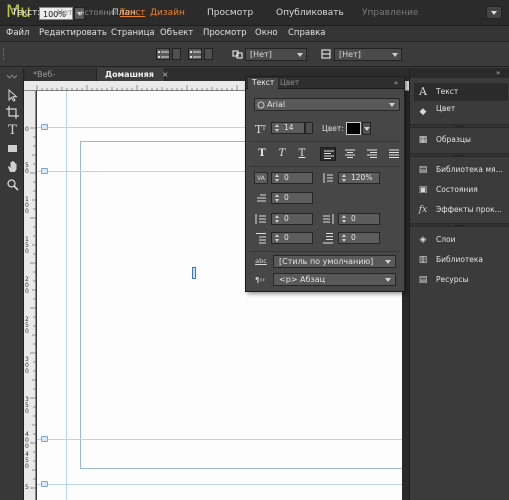 The width and height of the screenshot is (509, 500). Describe the element at coordinates (289, 83) in the screenshot. I see `tab-color: Цвет` at that location.